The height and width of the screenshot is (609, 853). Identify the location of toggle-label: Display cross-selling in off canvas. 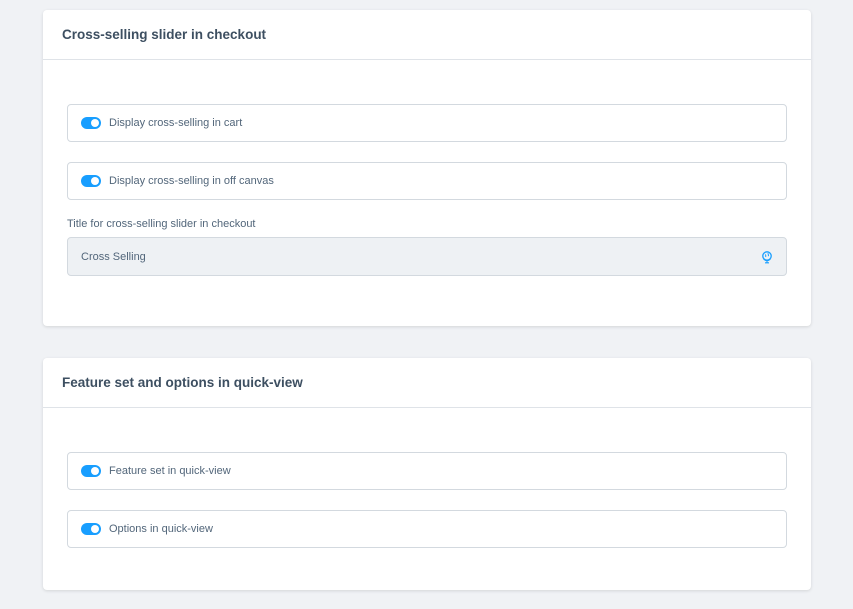
(191, 181).